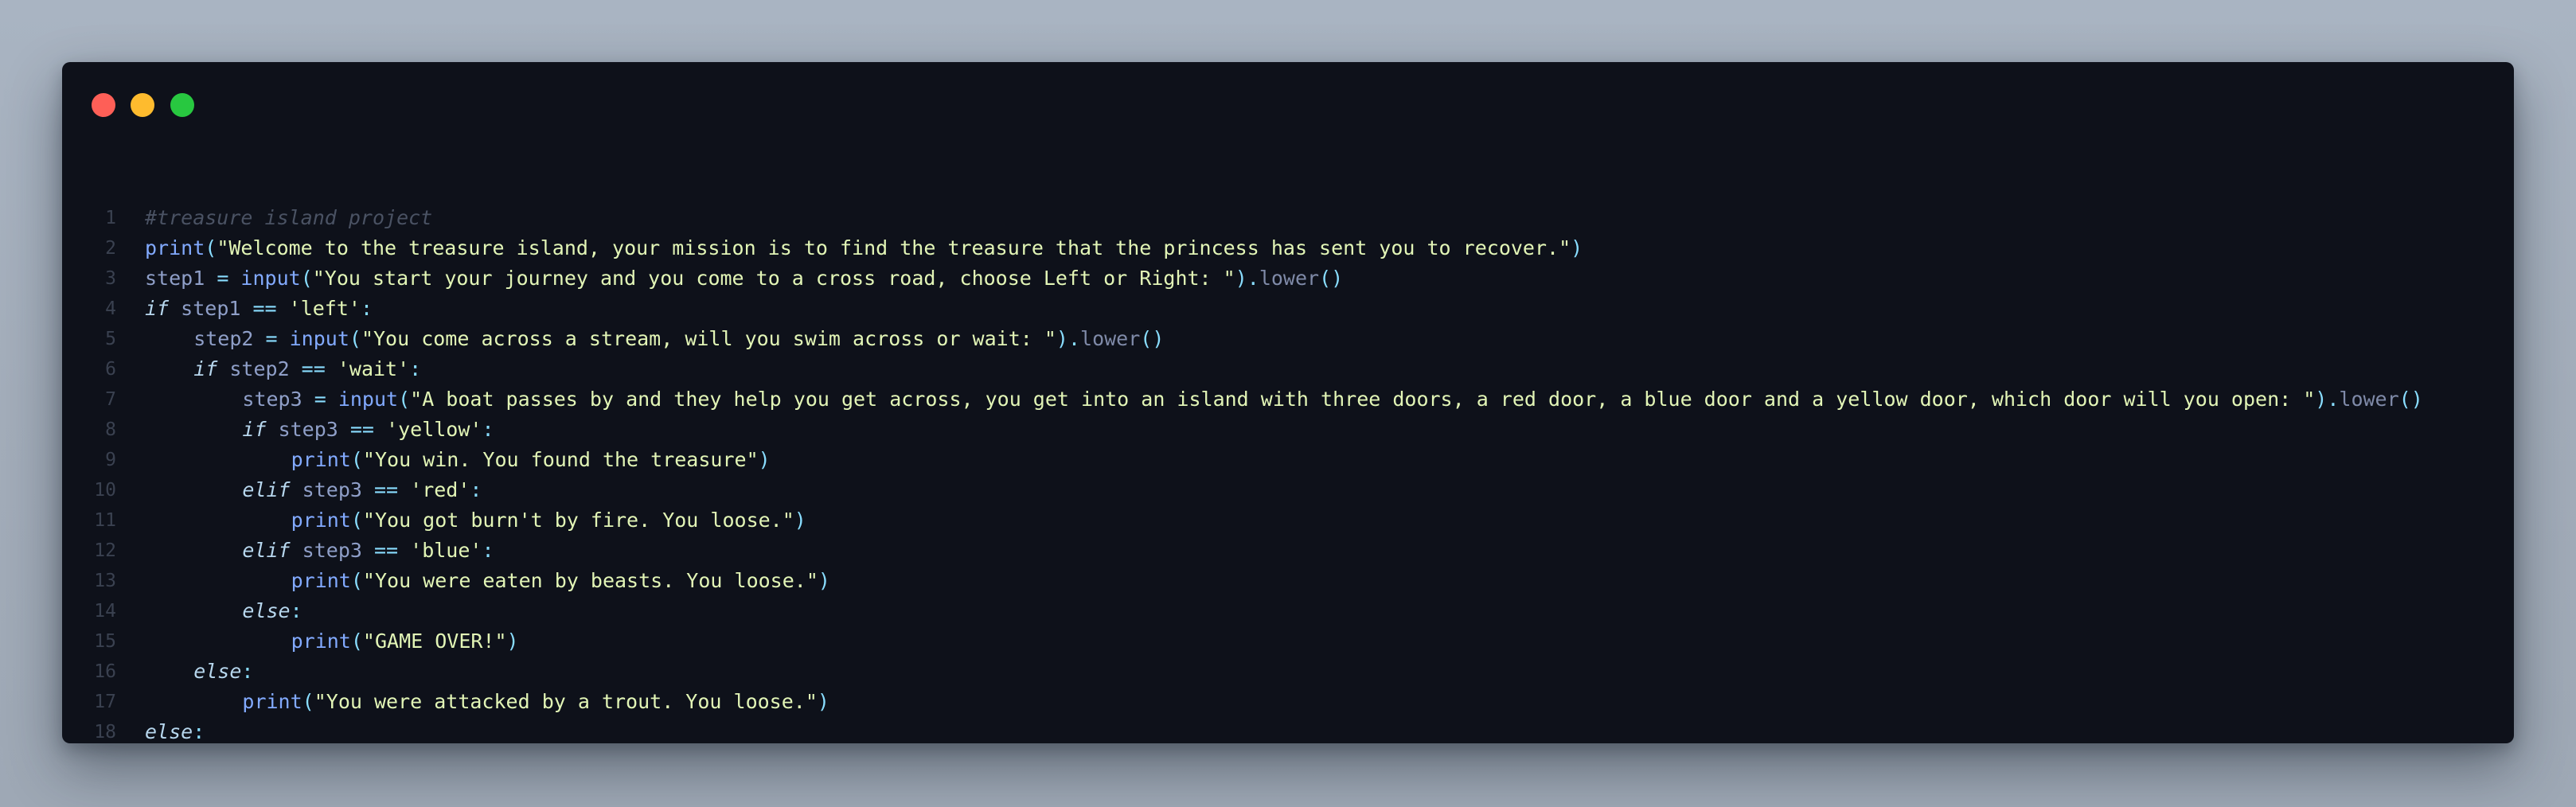 This screenshot has width=2576, height=807. I want to click on code-token-string: 'left', so click(324, 308).